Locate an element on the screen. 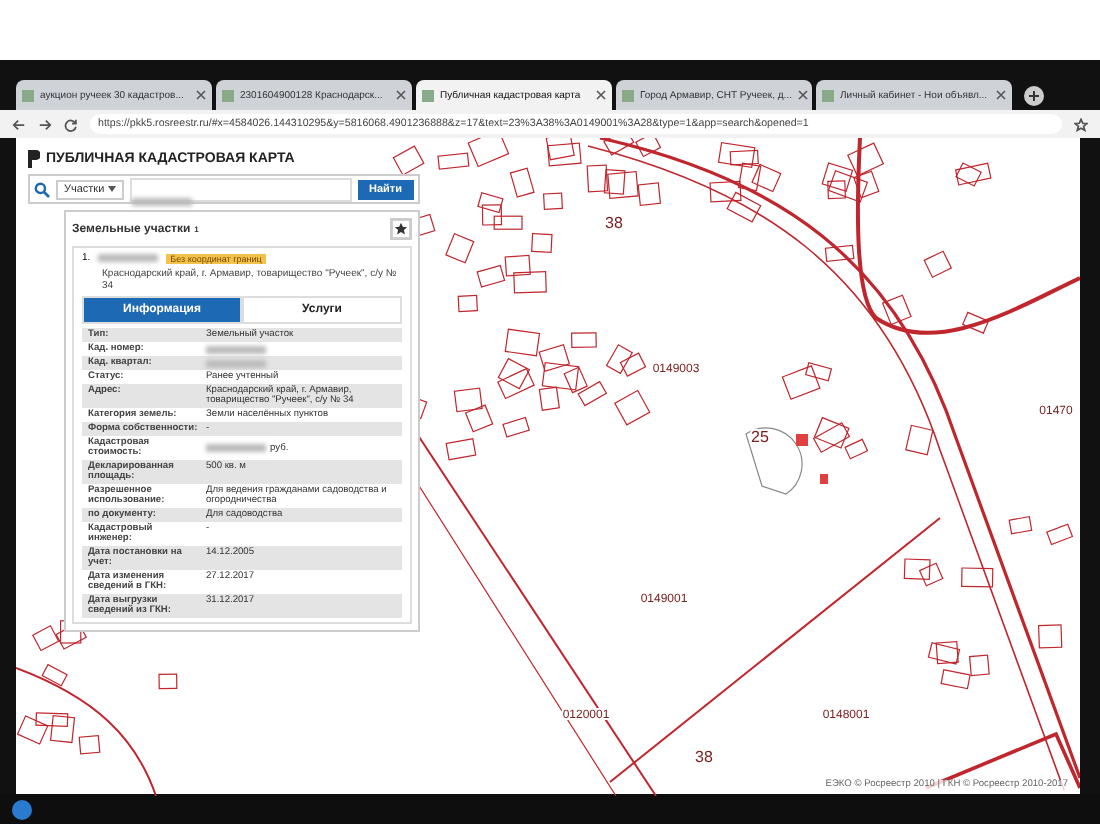  new-tab-button is located at coordinates (1034, 96).